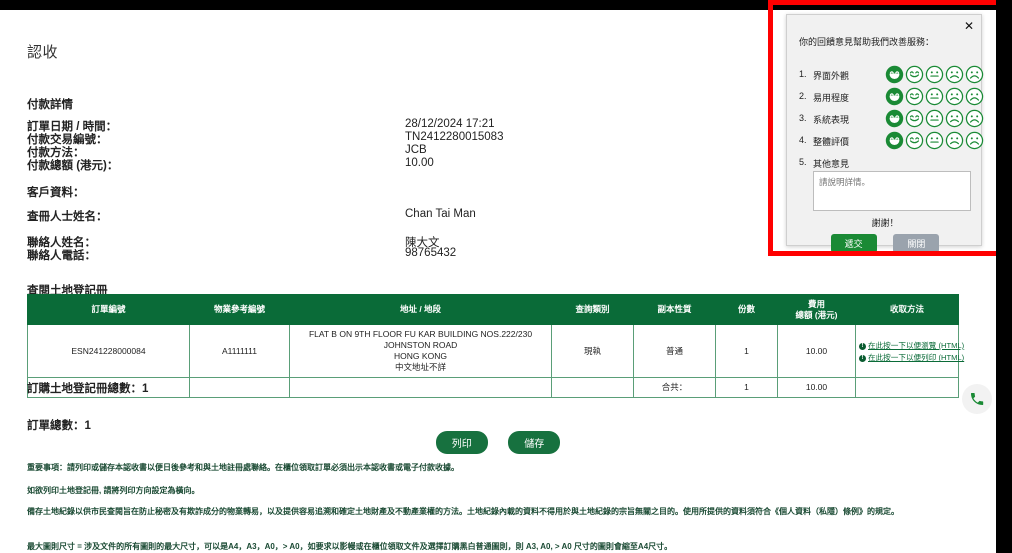 The height and width of the screenshot is (553, 1012). I want to click on feedback-submit-button: 遞交, so click(853, 243).